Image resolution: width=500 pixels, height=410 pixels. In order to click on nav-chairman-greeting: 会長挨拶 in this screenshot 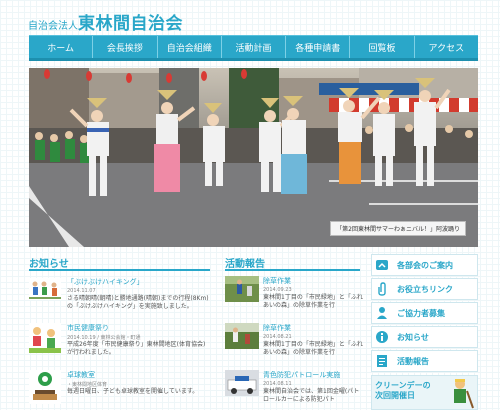, I will do `click(125, 47)`.